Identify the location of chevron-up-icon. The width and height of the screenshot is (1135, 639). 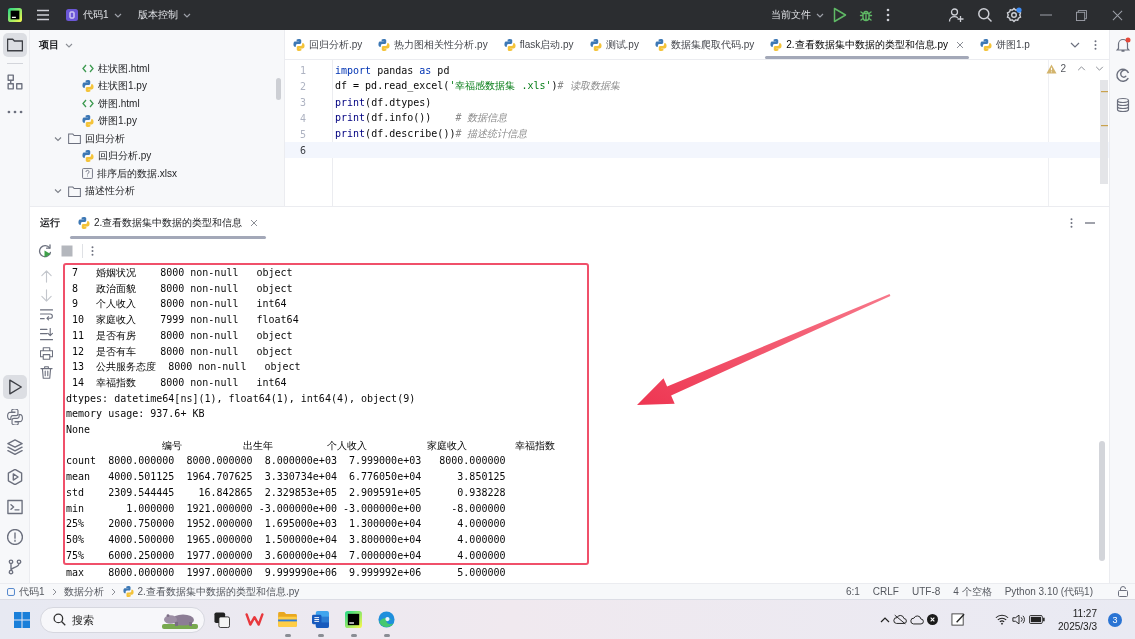
(885, 619).